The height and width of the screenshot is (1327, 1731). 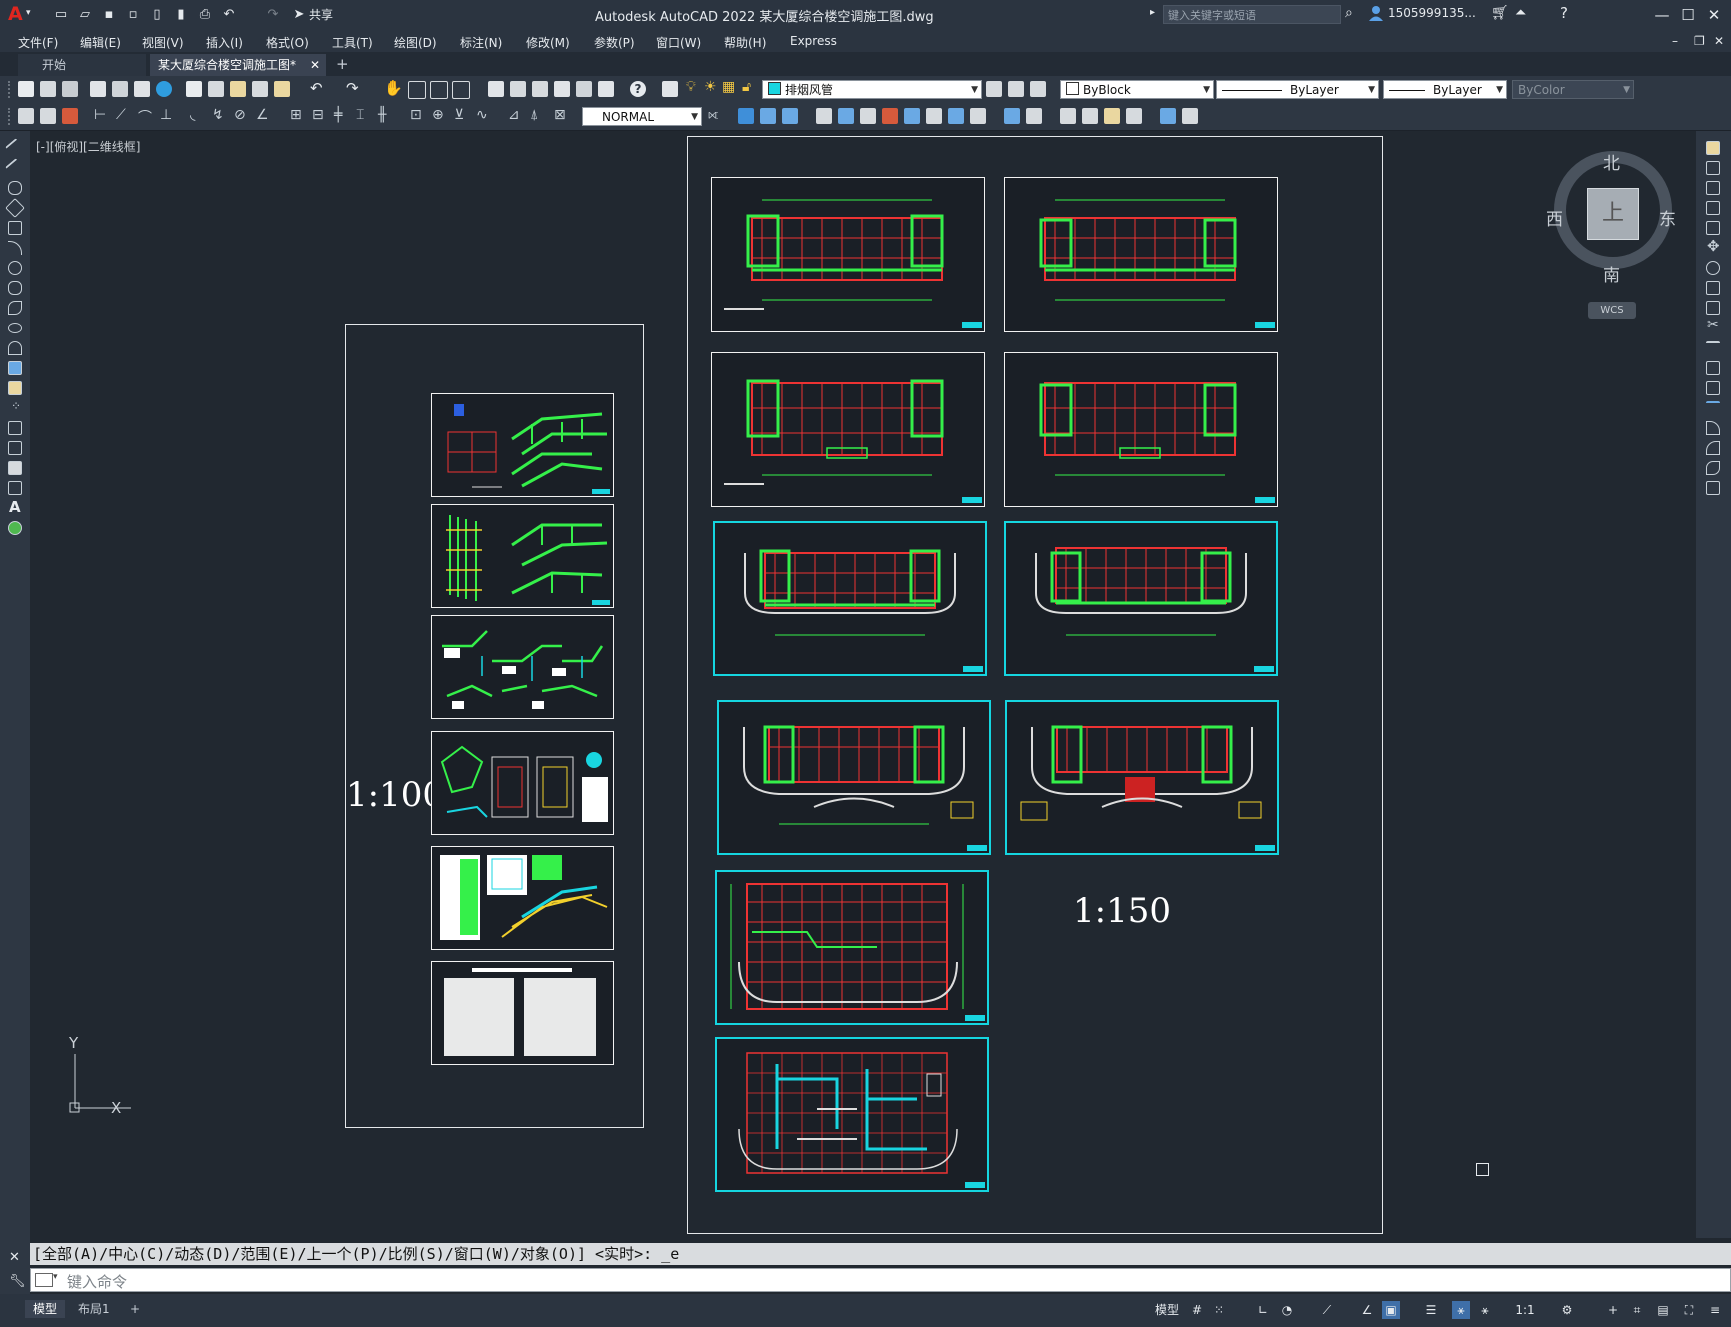 I want to click on polyline-icon, so click(x=15, y=188).